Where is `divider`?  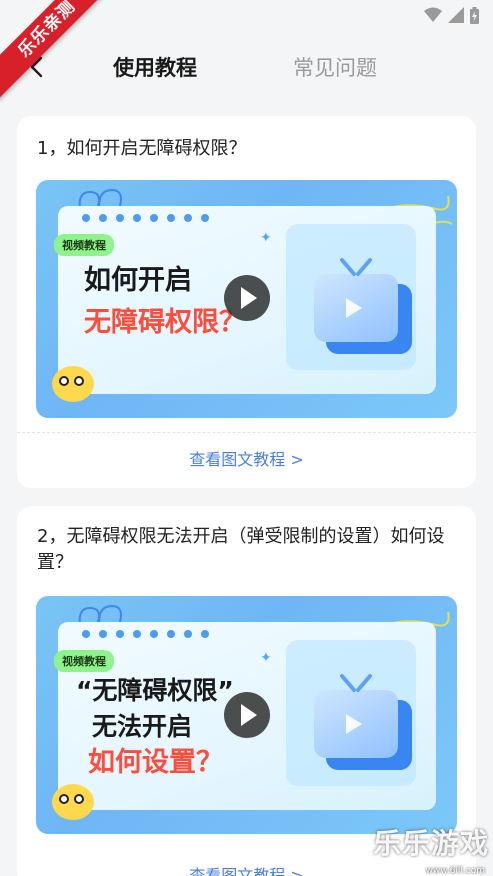 divider is located at coordinates (246, 432).